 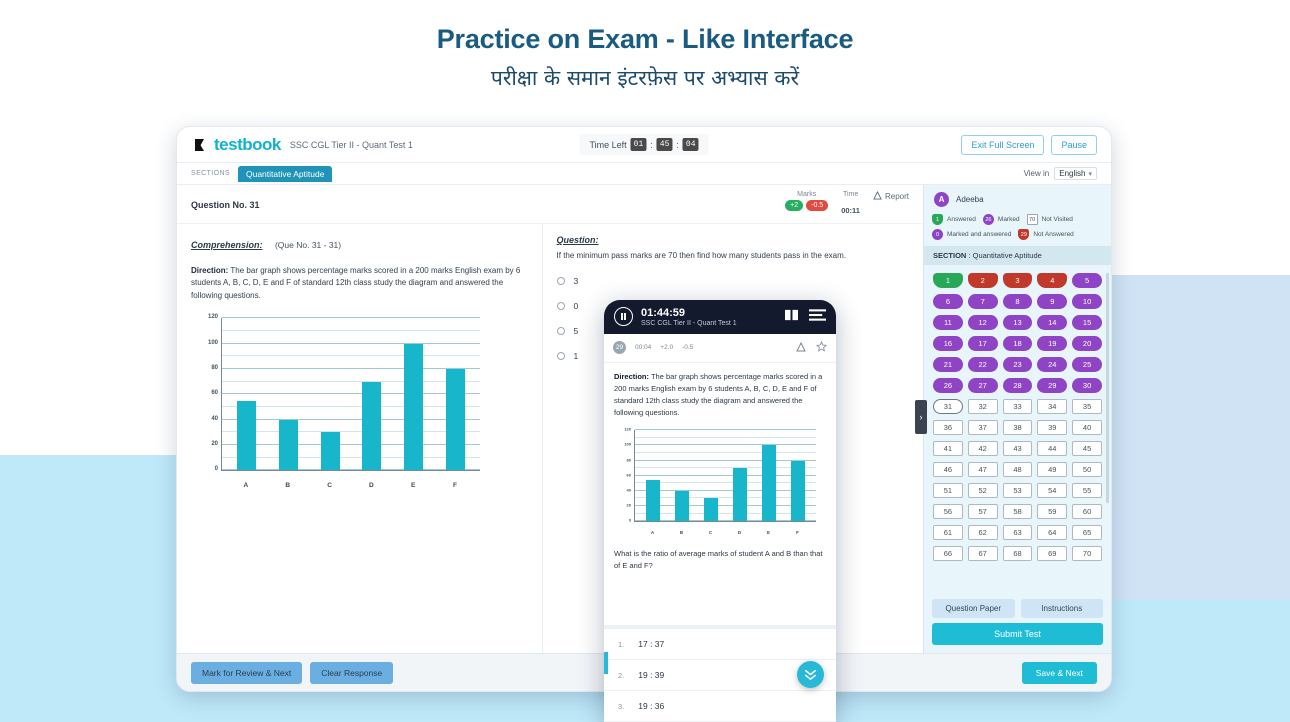 What do you see at coordinates (720, 706) in the screenshot?
I see `mobile-answer-option: 3. 19 : 36` at bounding box center [720, 706].